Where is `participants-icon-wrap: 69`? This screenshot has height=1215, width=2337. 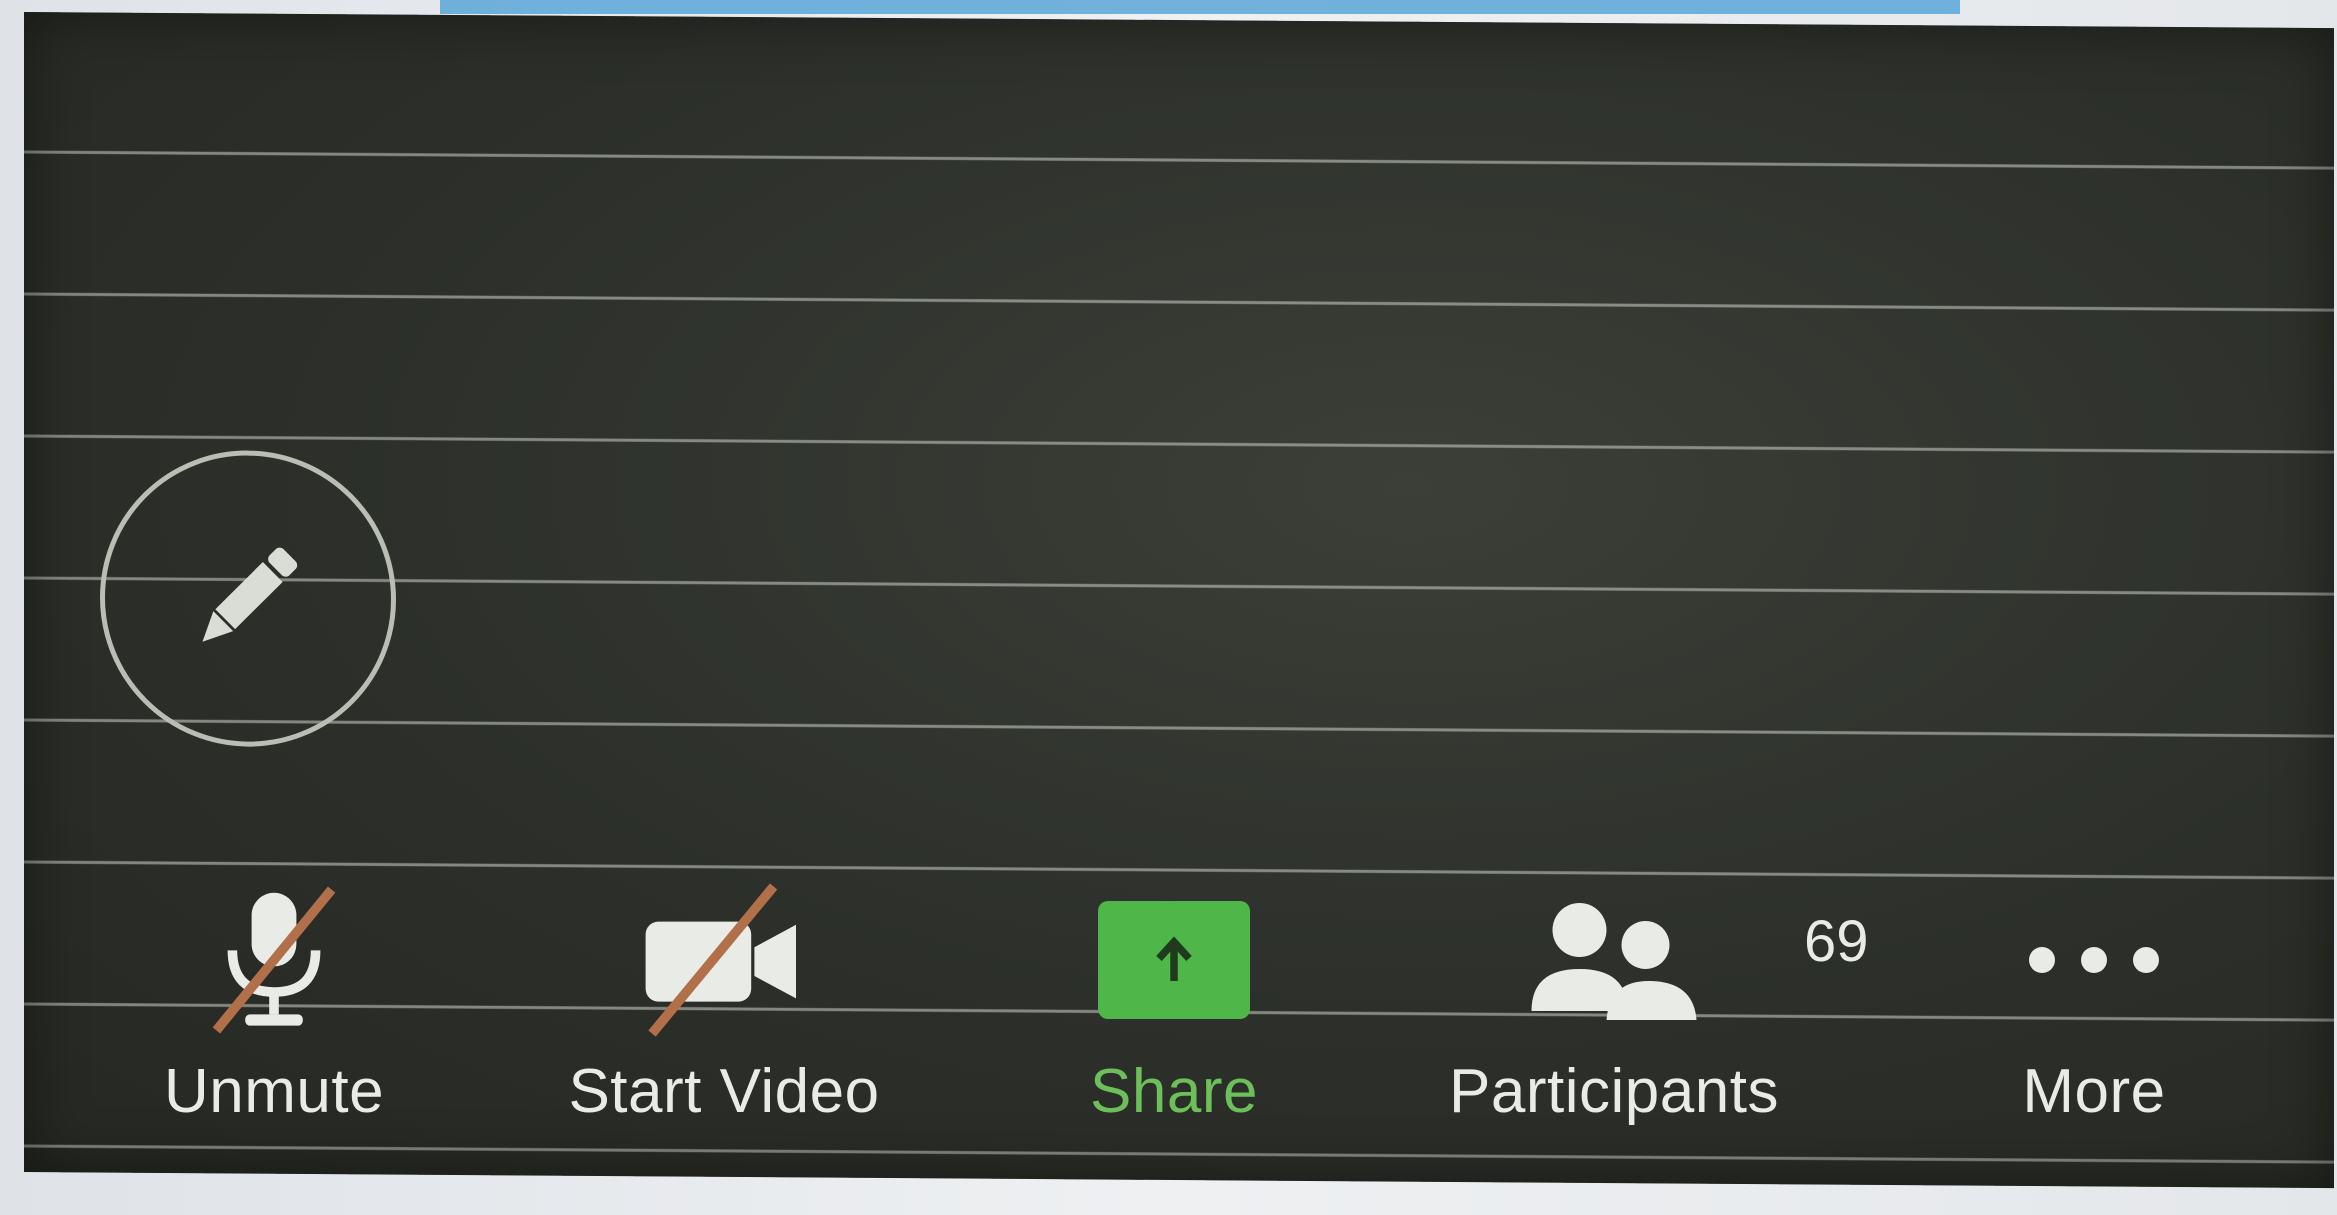 participants-icon-wrap: 69 is located at coordinates (1691, 960).